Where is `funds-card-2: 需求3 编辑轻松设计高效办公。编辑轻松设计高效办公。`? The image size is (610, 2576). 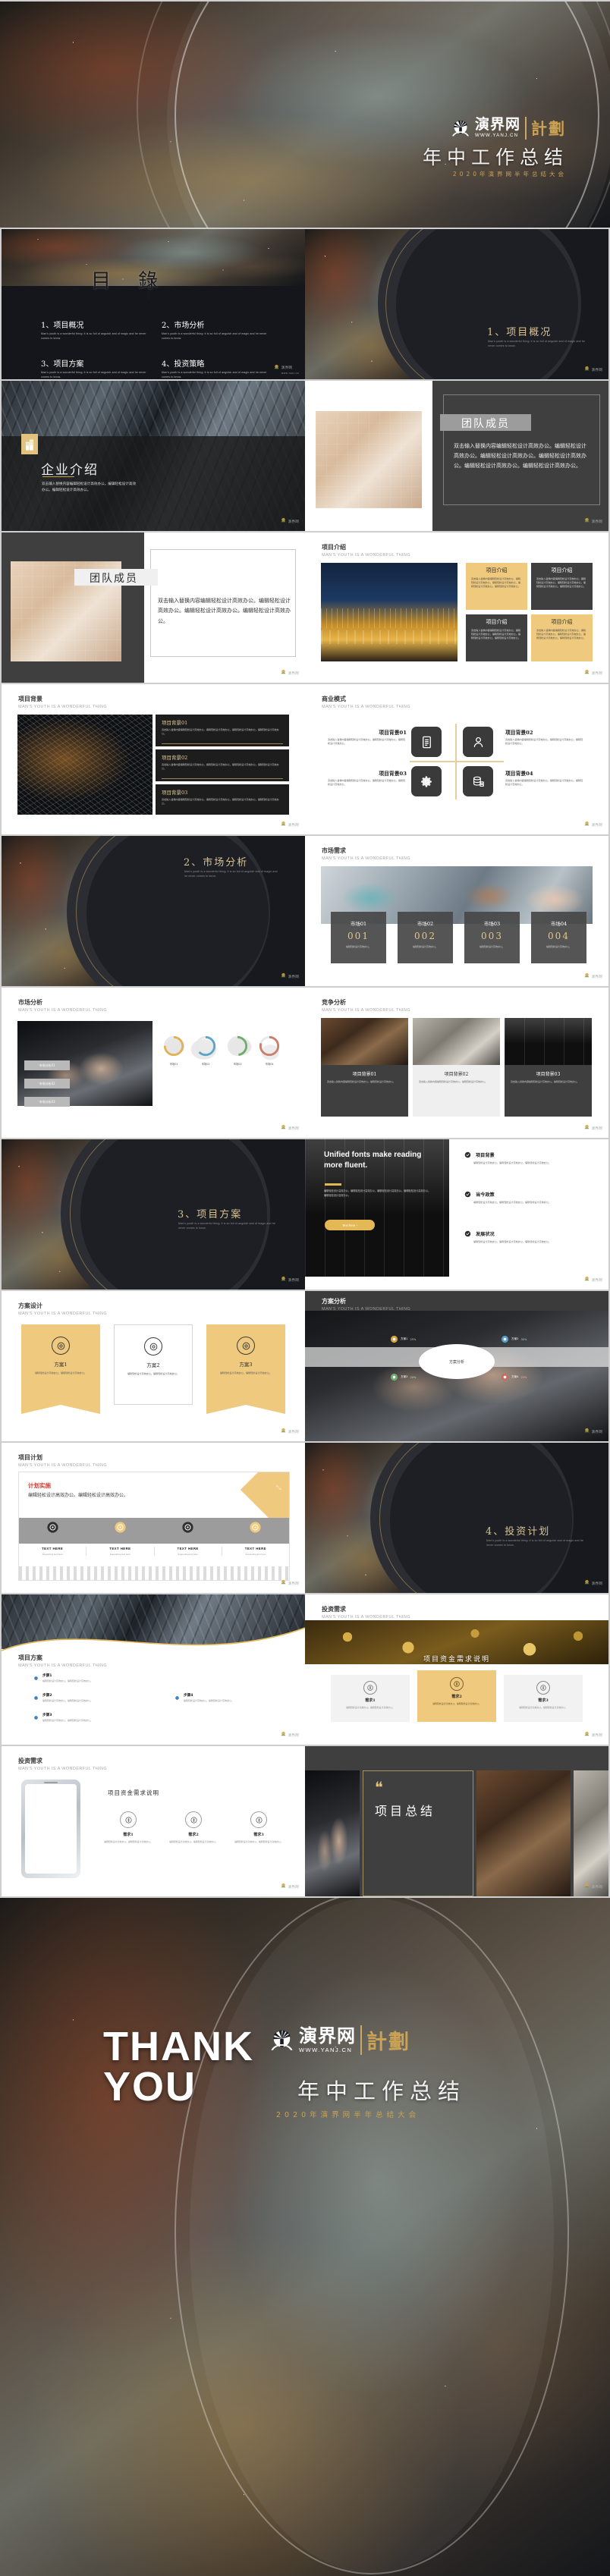
funds-card-2: 需求3 编辑轻松设计高效办公。编辑轻松设计高效办公。 is located at coordinates (259, 1827).